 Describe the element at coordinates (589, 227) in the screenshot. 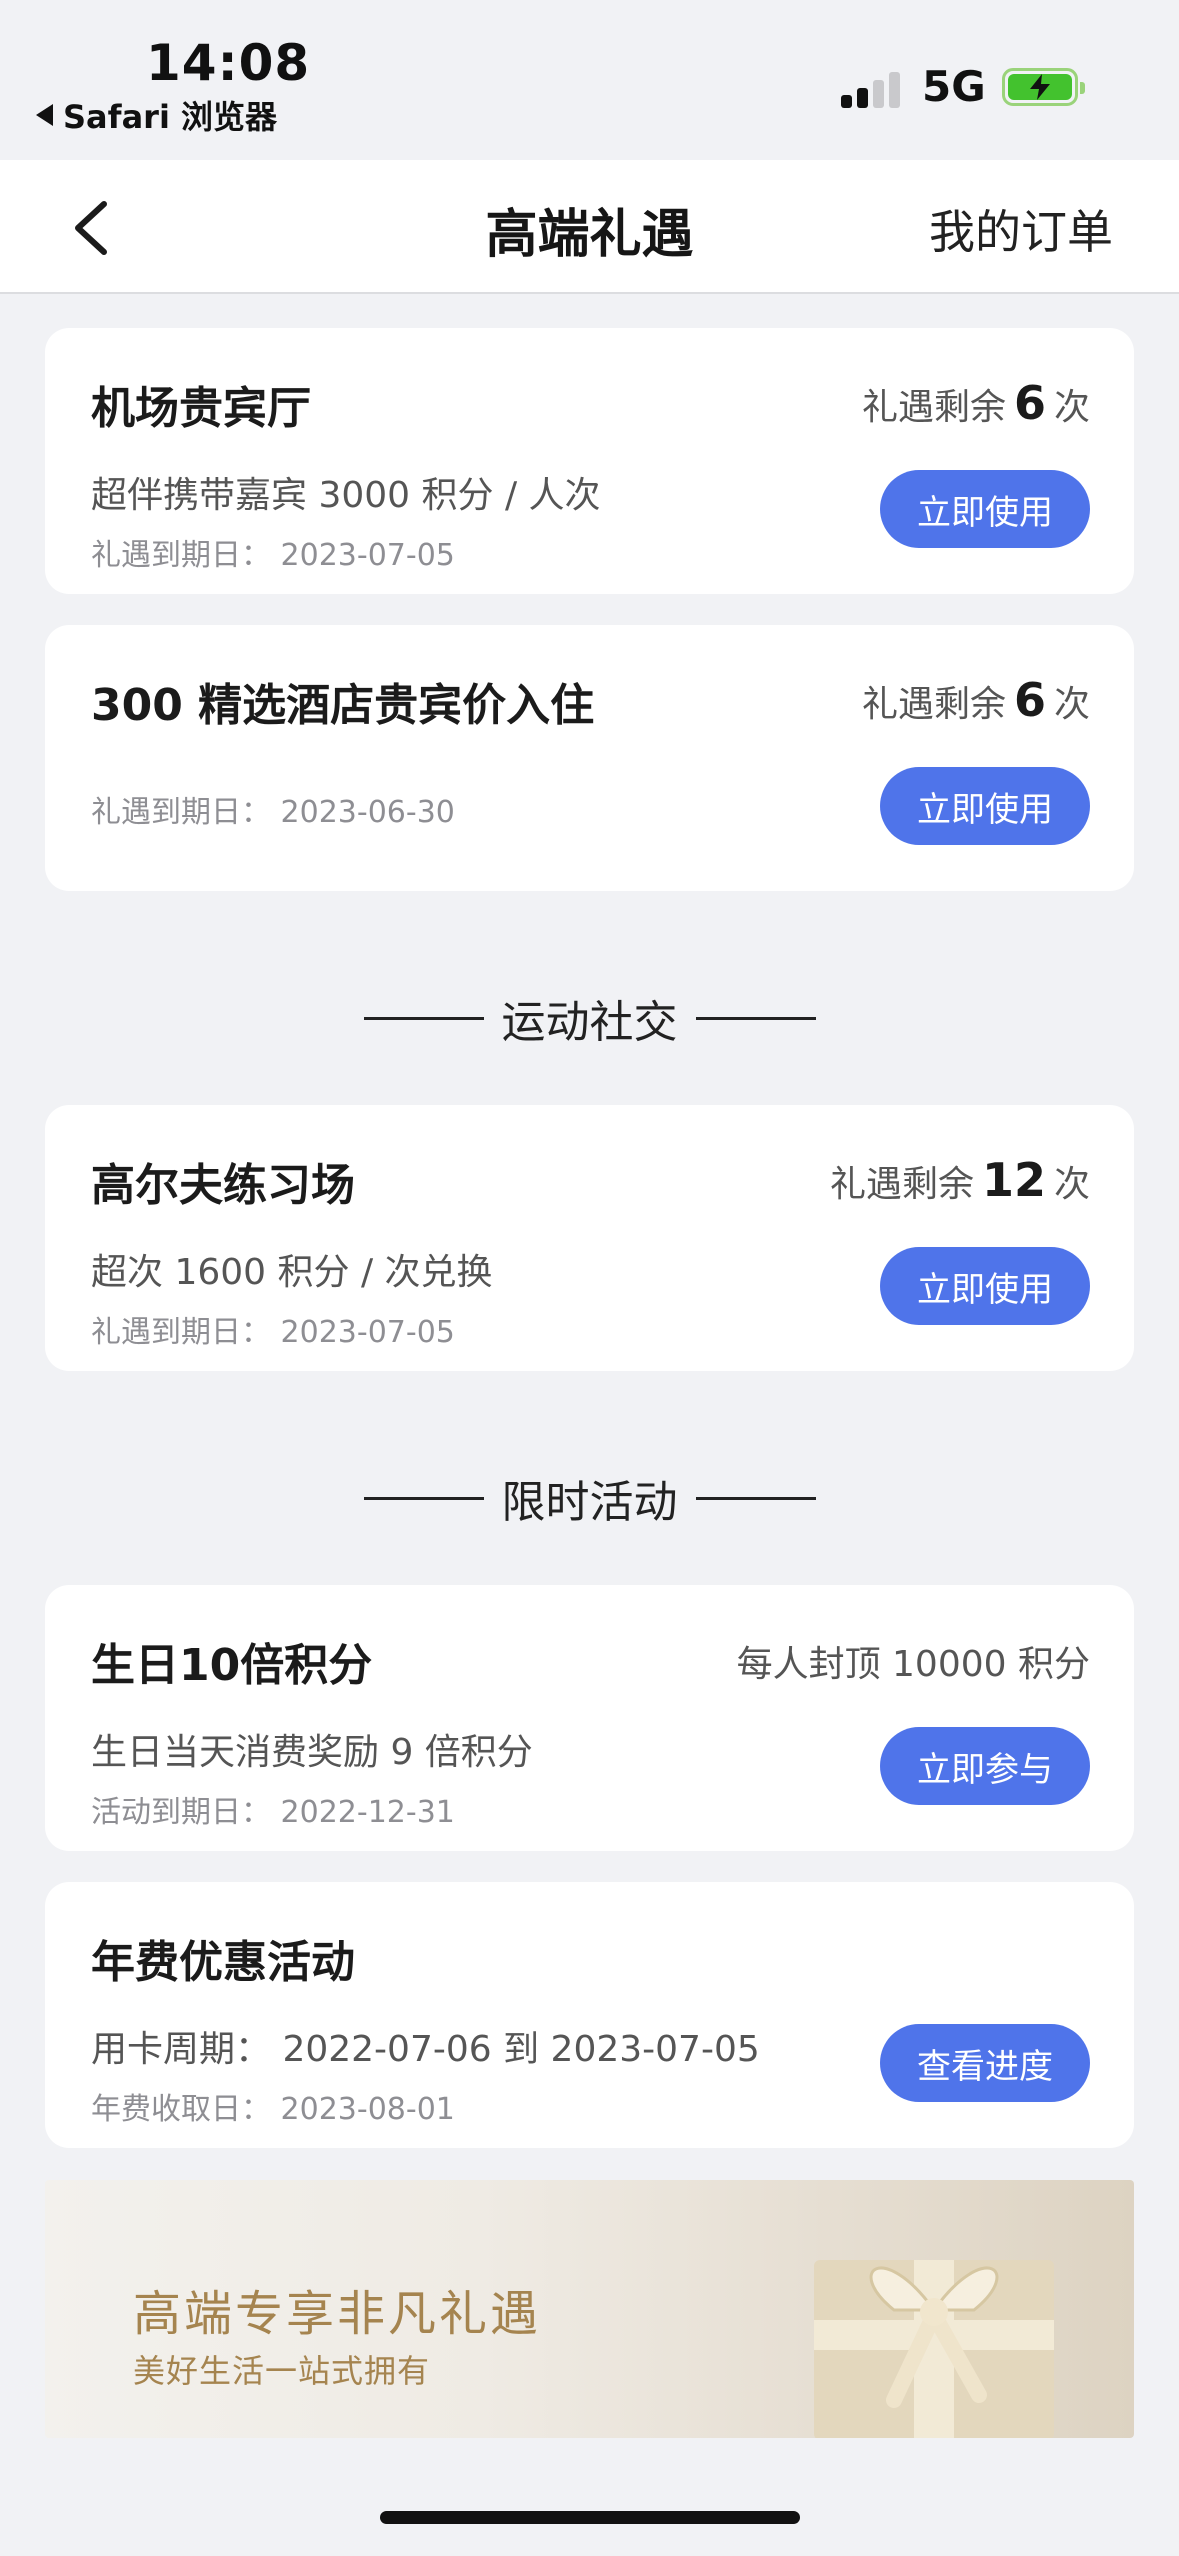

I see `nav-bar: 高端礼遇 我的订单` at that location.